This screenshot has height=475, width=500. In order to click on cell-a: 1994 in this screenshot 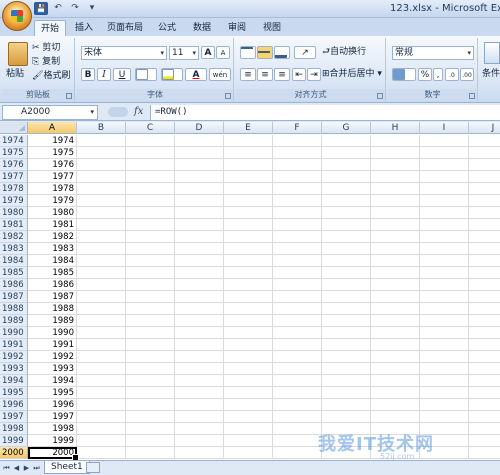, I will do `click(52, 381)`.